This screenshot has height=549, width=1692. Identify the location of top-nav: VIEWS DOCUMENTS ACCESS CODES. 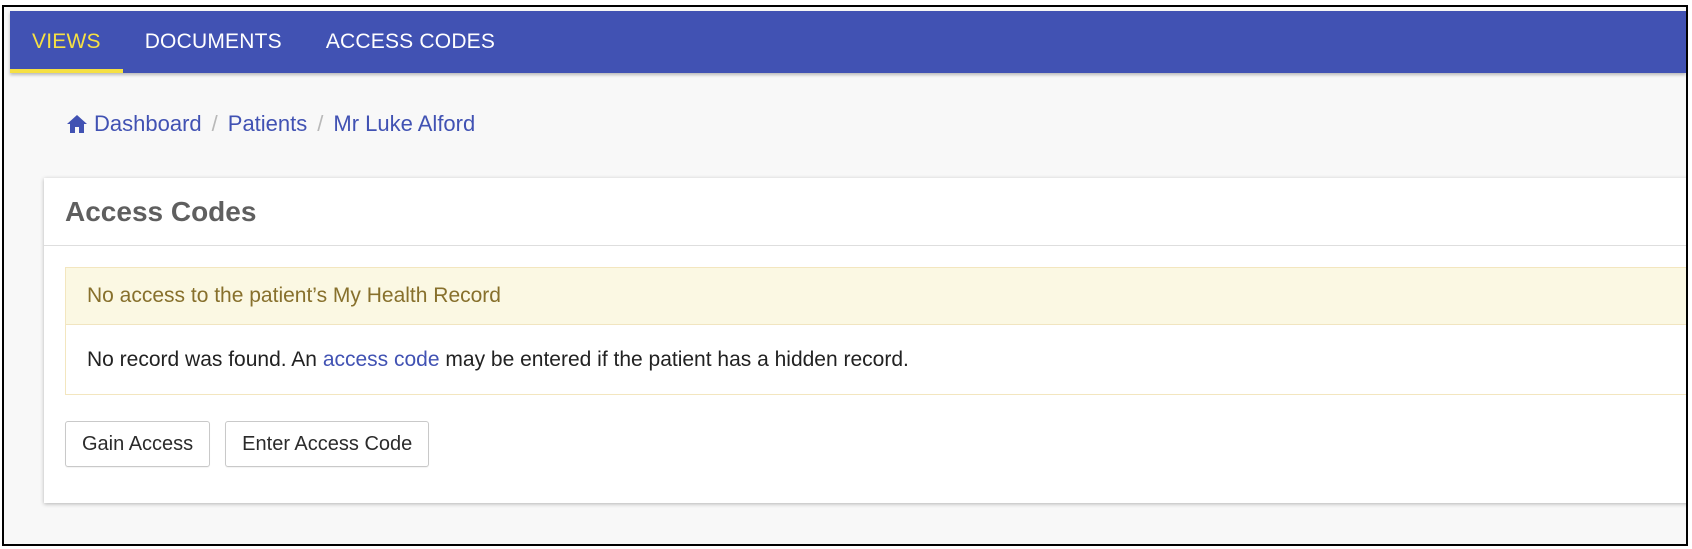
(848, 42).